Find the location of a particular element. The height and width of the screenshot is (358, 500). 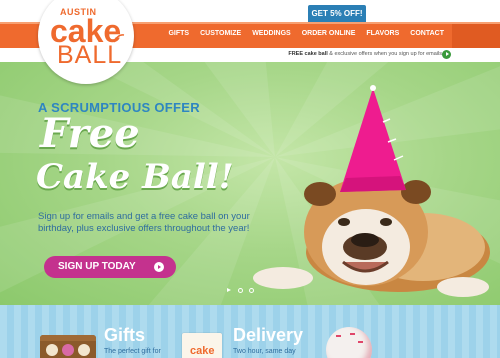

nav-customize: CUSTOMIZE is located at coordinates (220, 33).